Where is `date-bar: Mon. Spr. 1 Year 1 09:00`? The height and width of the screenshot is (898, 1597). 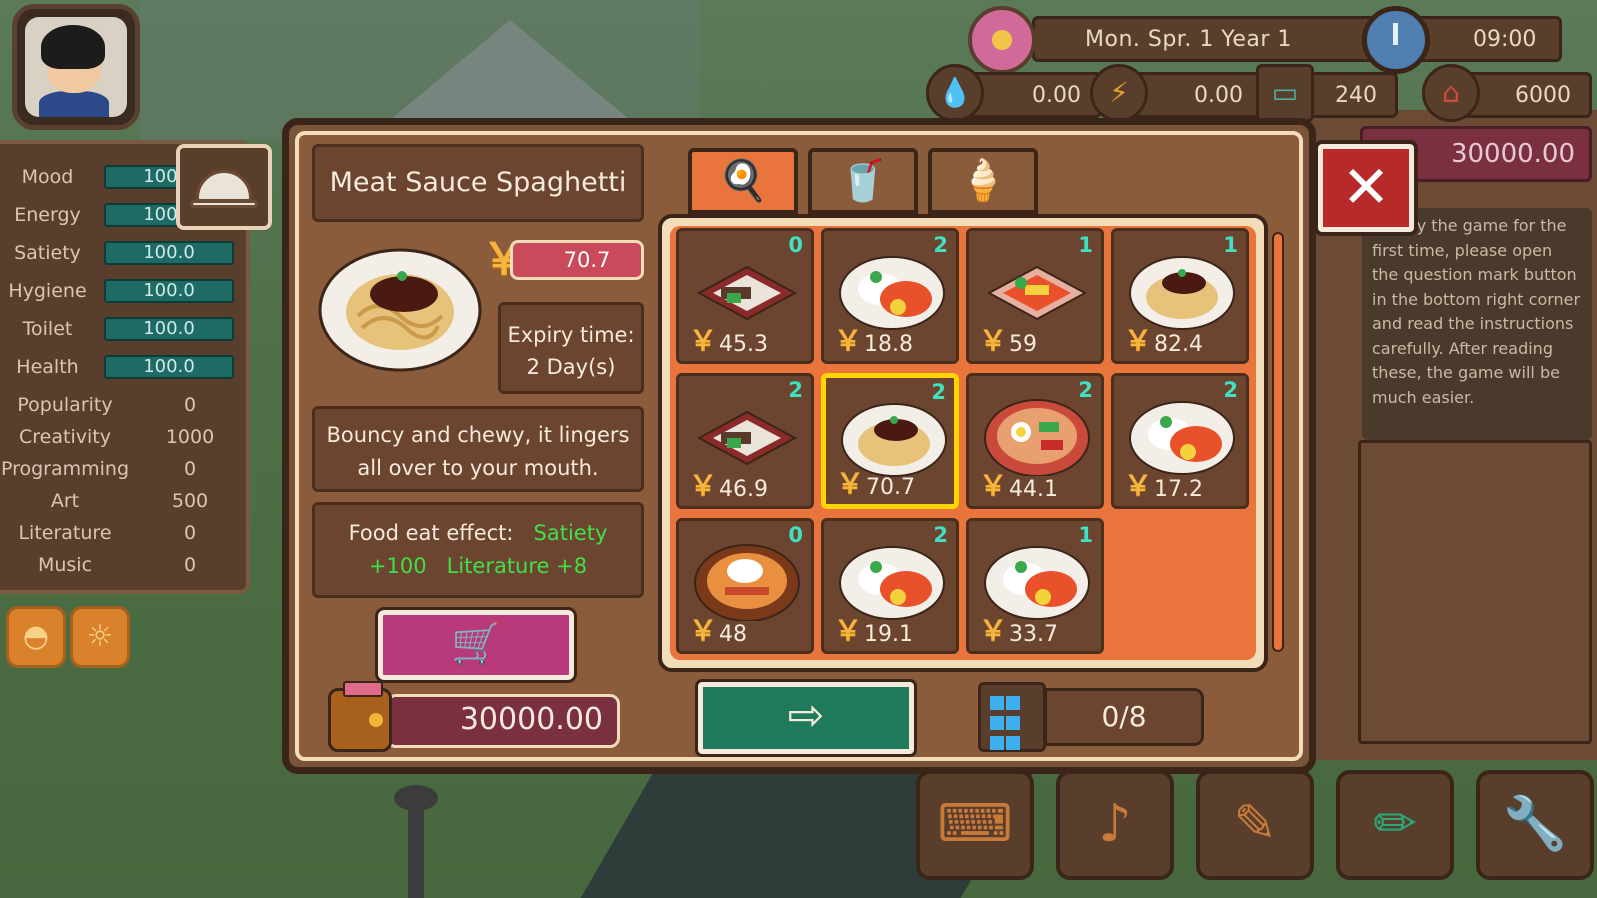
date-bar: Mon. Spr. 1 Year 1 09:00 is located at coordinates (1297, 39).